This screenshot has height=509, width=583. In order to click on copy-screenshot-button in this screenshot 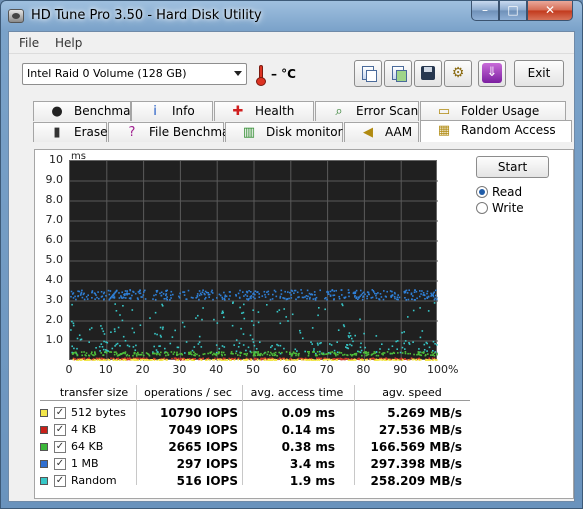, I will do `click(398, 73)`.